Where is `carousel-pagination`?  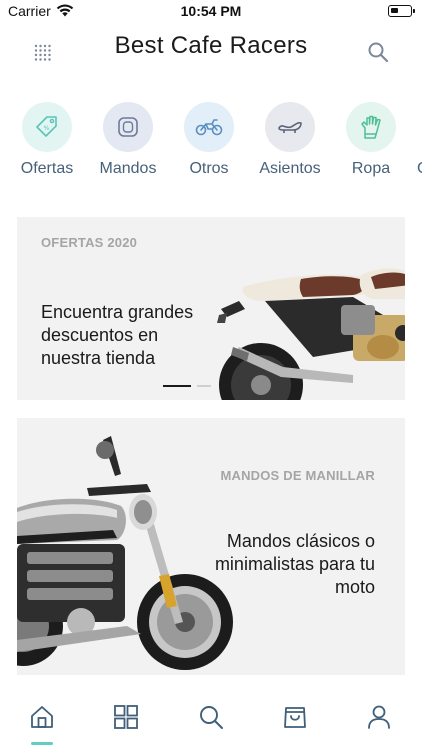 carousel-pagination is located at coordinates (193, 387).